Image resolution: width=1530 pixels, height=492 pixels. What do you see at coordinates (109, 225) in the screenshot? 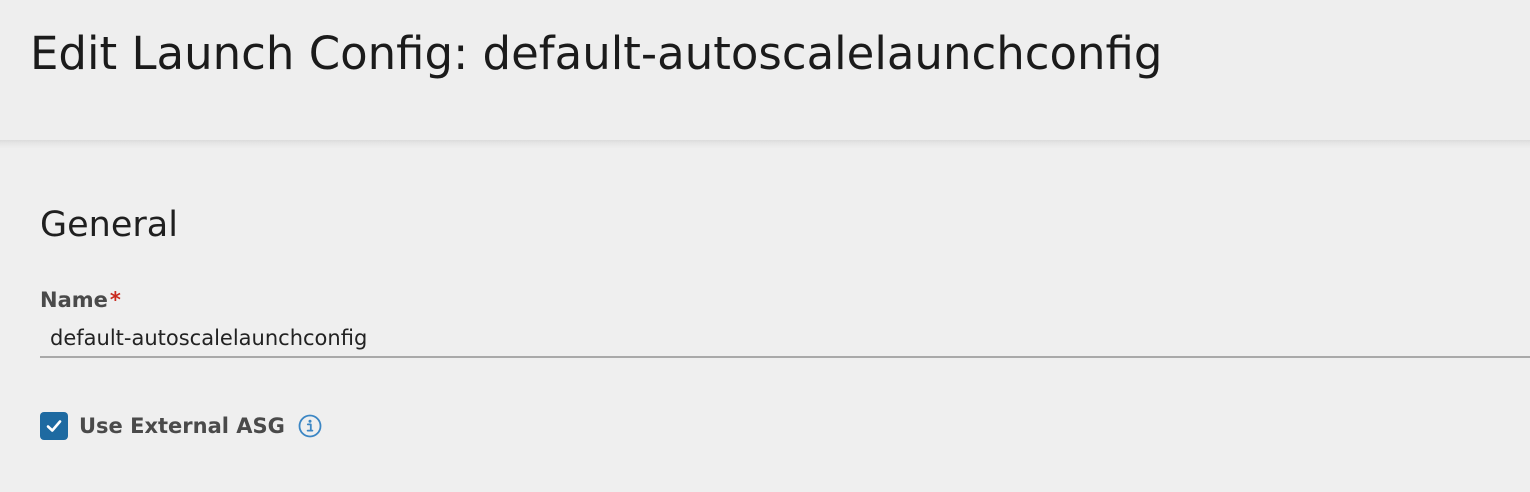
I see `section-title-general: General` at bounding box center [109, 225].